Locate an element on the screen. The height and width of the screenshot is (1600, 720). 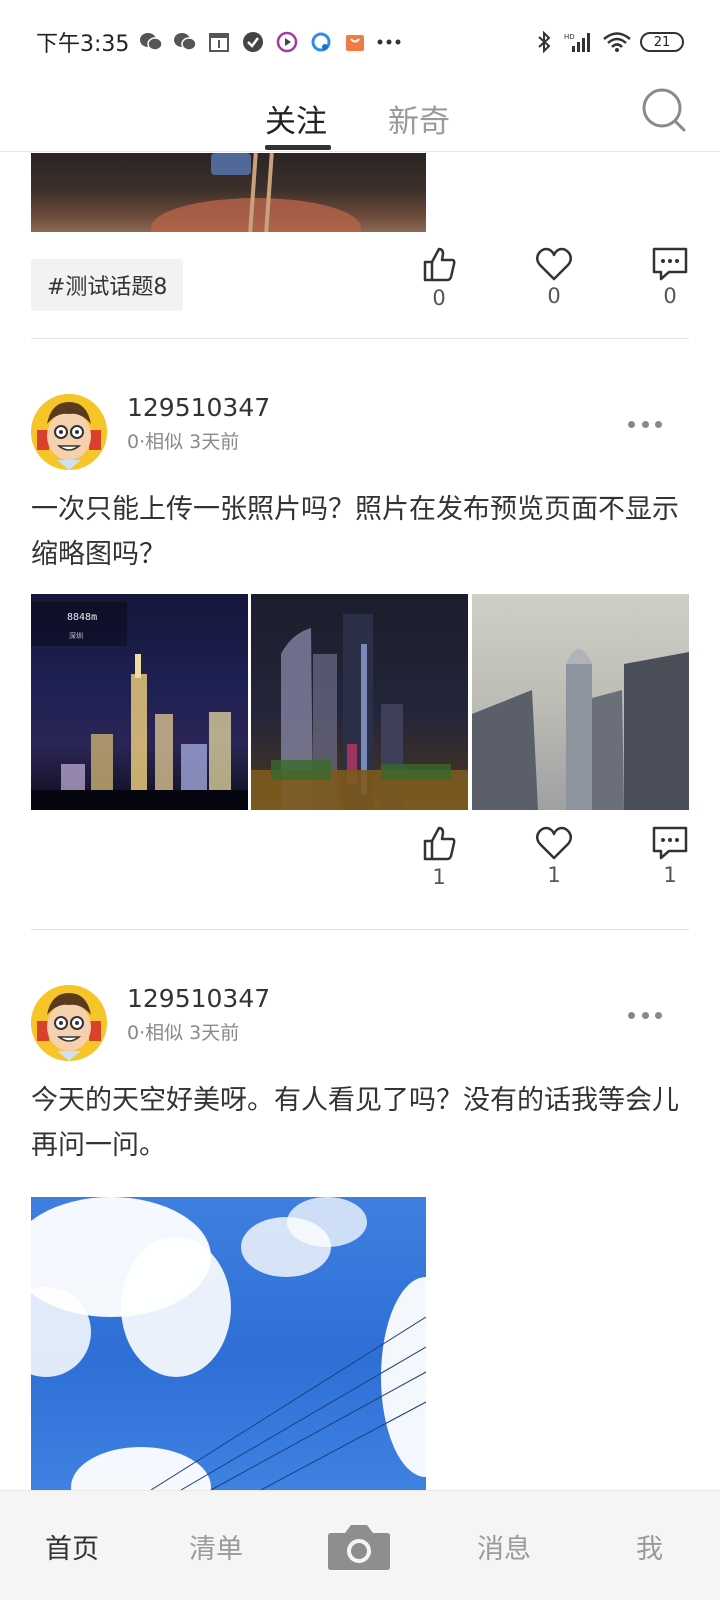
camera-icon is located at coordinates (359, 1547).